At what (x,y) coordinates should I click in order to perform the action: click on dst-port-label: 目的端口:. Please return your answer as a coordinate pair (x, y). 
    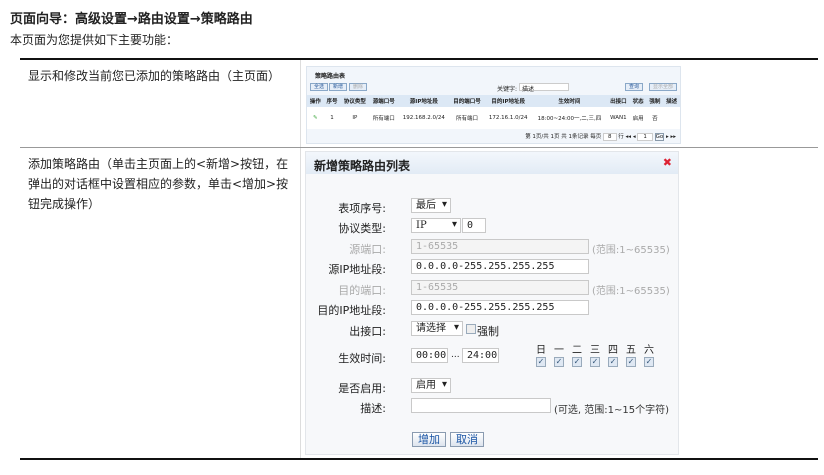
    Looking at the image, I should click on (362, 290).